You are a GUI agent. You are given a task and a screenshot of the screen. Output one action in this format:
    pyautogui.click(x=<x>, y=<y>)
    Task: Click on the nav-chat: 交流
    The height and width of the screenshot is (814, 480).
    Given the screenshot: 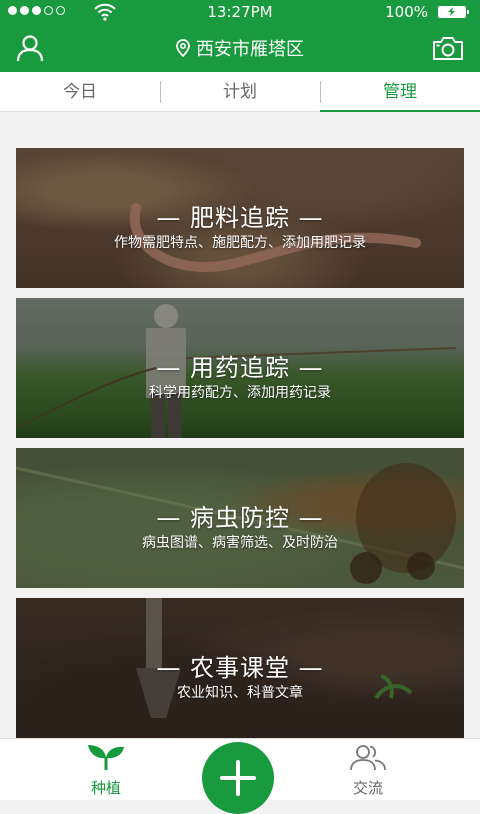 What is the action you would take?
    pyautogui.click(x=368, y=770)
    